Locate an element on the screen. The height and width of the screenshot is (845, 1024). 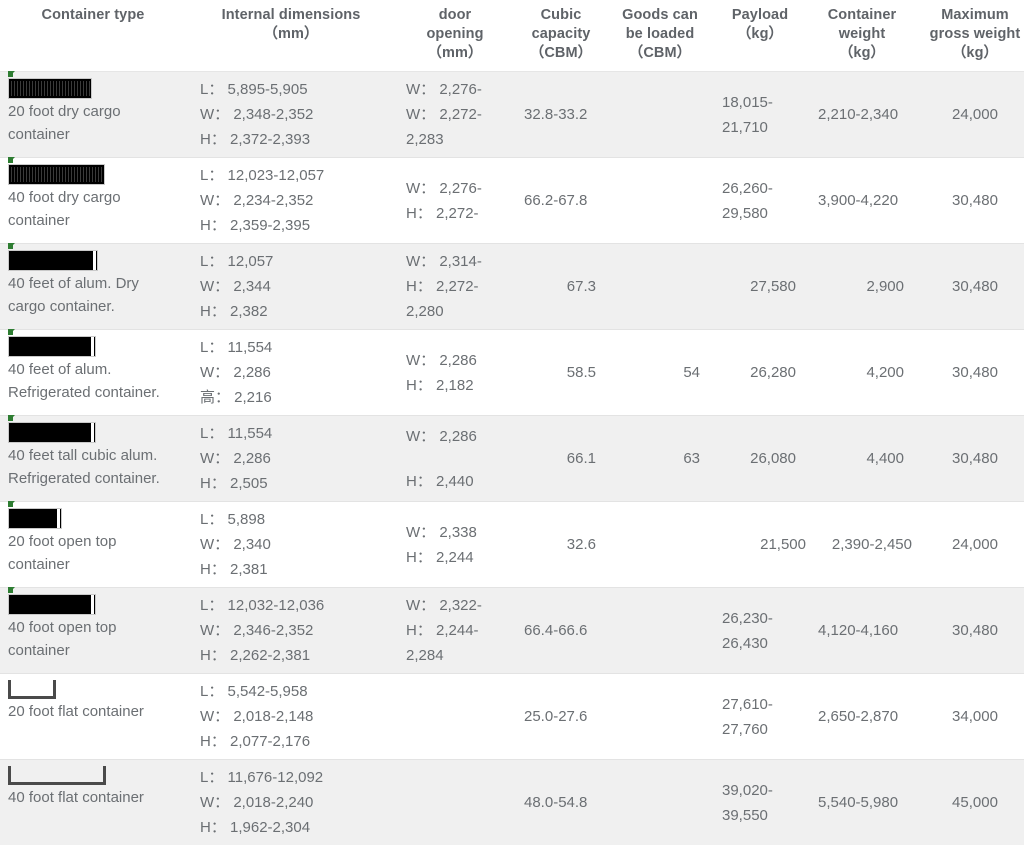
cell-door-opening: W： 2,322- H： 2,244- 2,284 is located at coordinates (455, 631).